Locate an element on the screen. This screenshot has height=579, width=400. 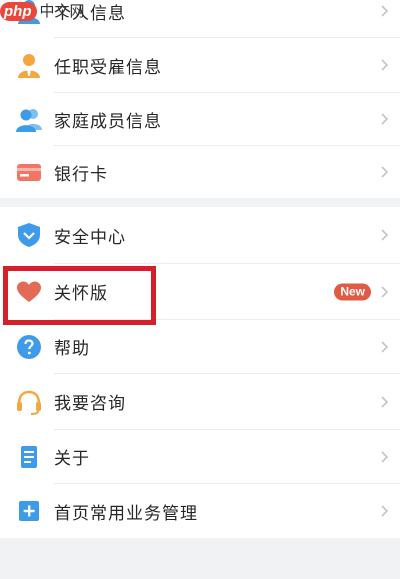
watermark-logo: php is located at coordinates (18, 11).